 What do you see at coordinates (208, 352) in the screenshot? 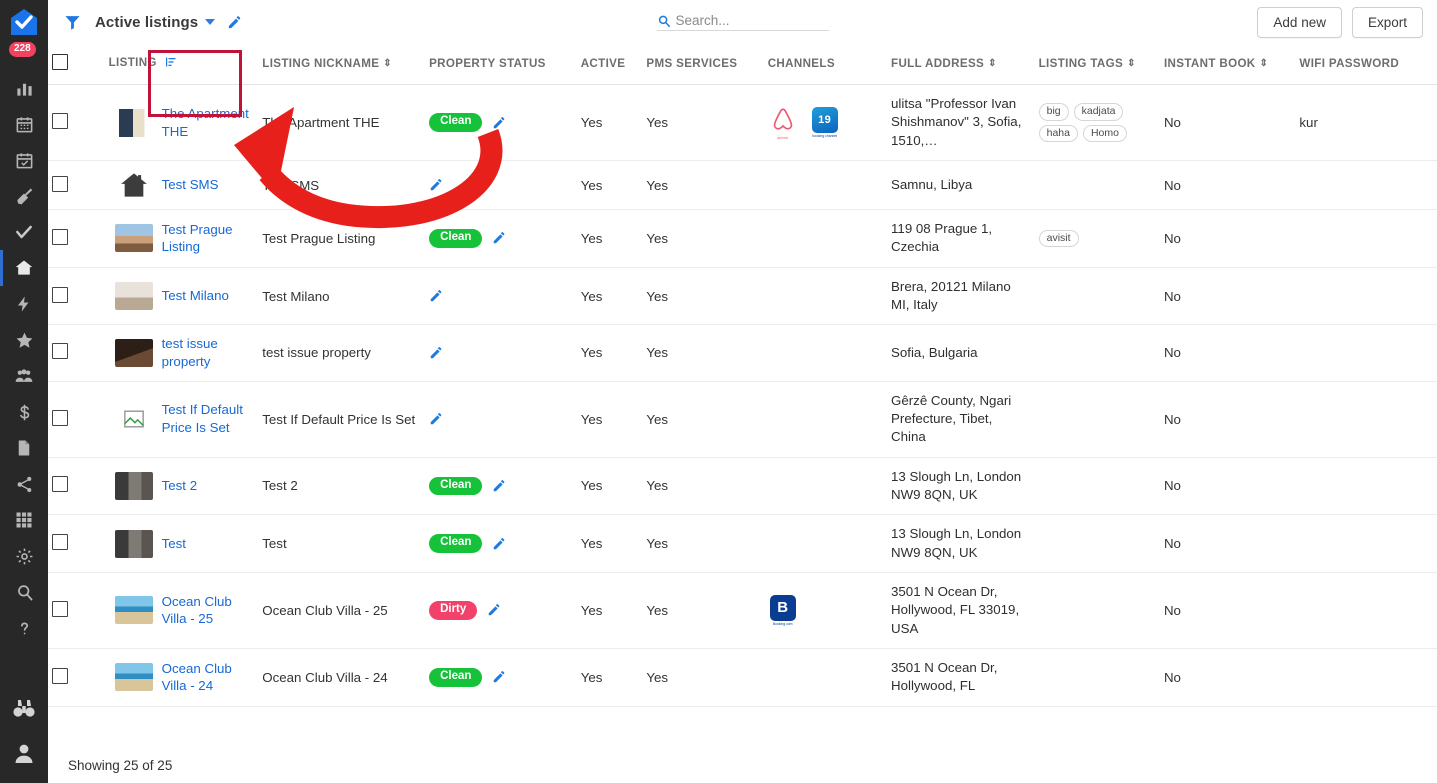
I see `listing-name-link: test issue property` at bounding box center [208, 352].